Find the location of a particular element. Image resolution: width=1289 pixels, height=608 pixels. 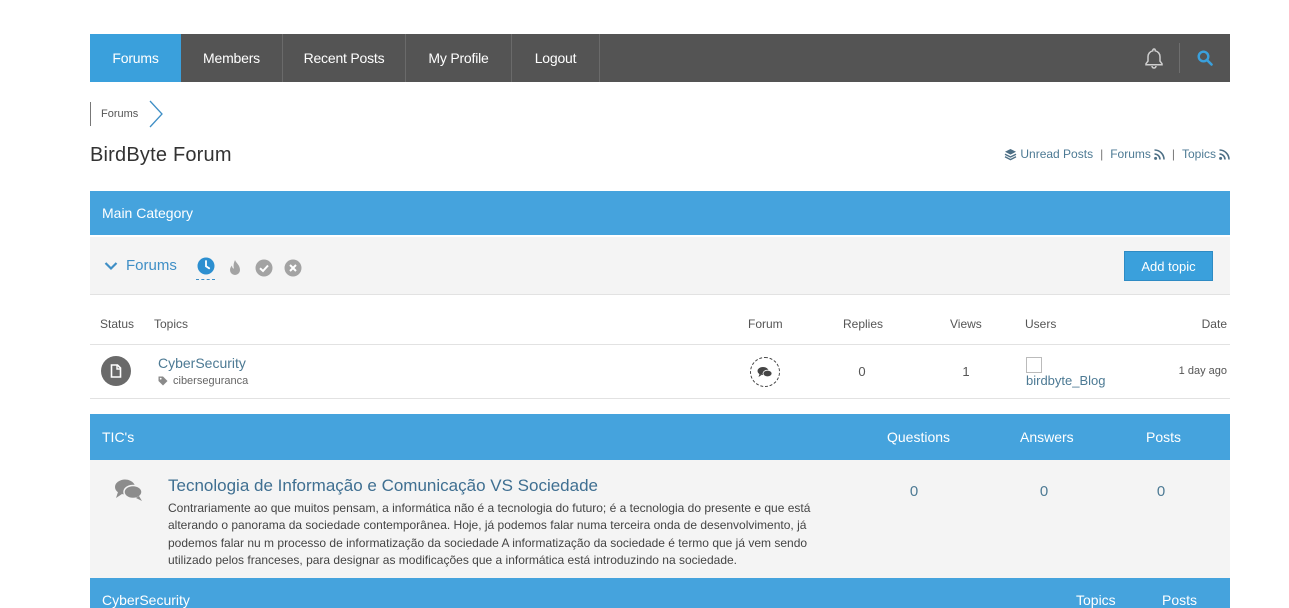

answers-count: 0 is located at coordinates (1044, 491).